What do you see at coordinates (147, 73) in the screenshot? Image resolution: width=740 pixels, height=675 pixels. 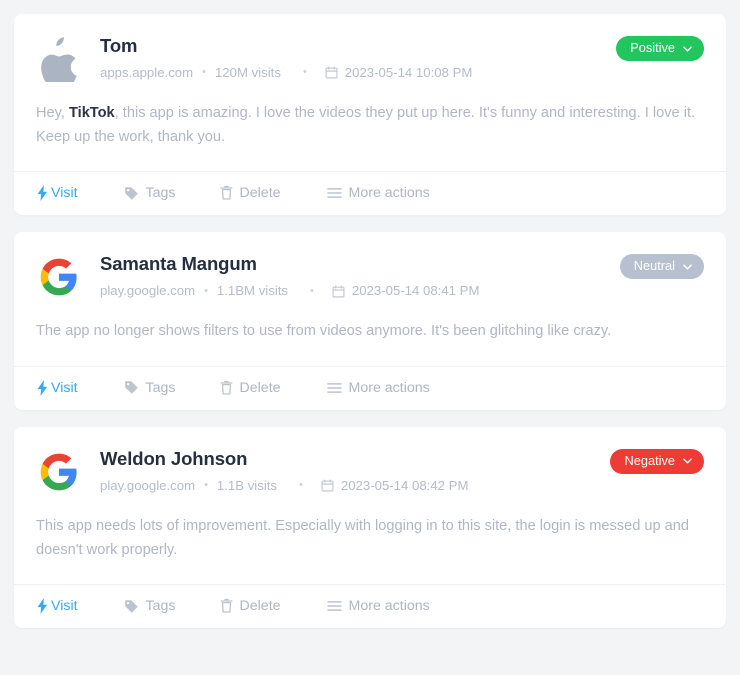 I see `review-site: apps.apple.com` at bounding box center [147, 73].